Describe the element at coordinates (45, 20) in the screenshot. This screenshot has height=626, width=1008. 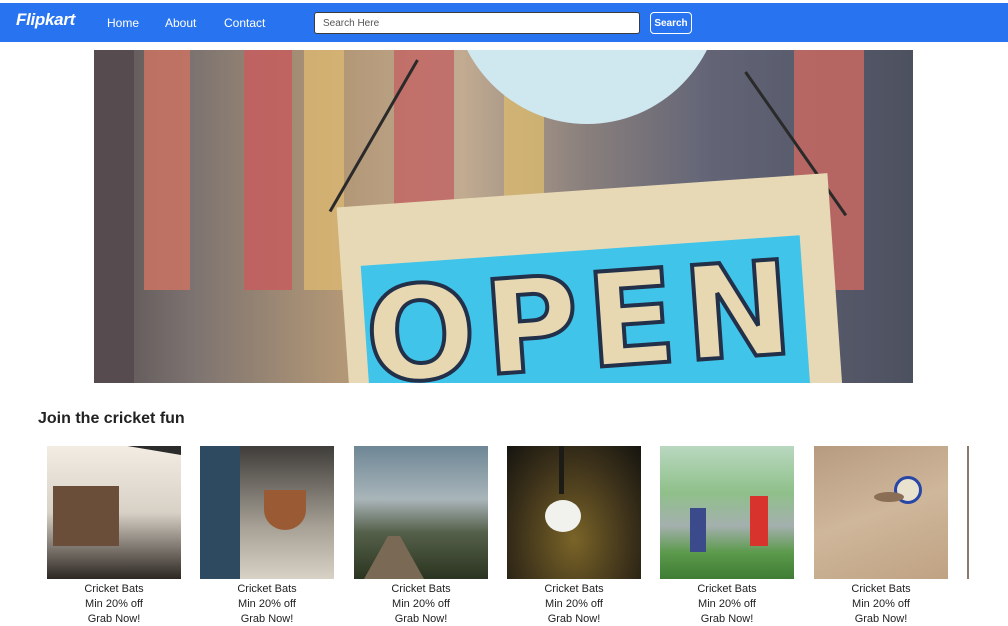
I see `brand-logo: Flipkart` at that location.